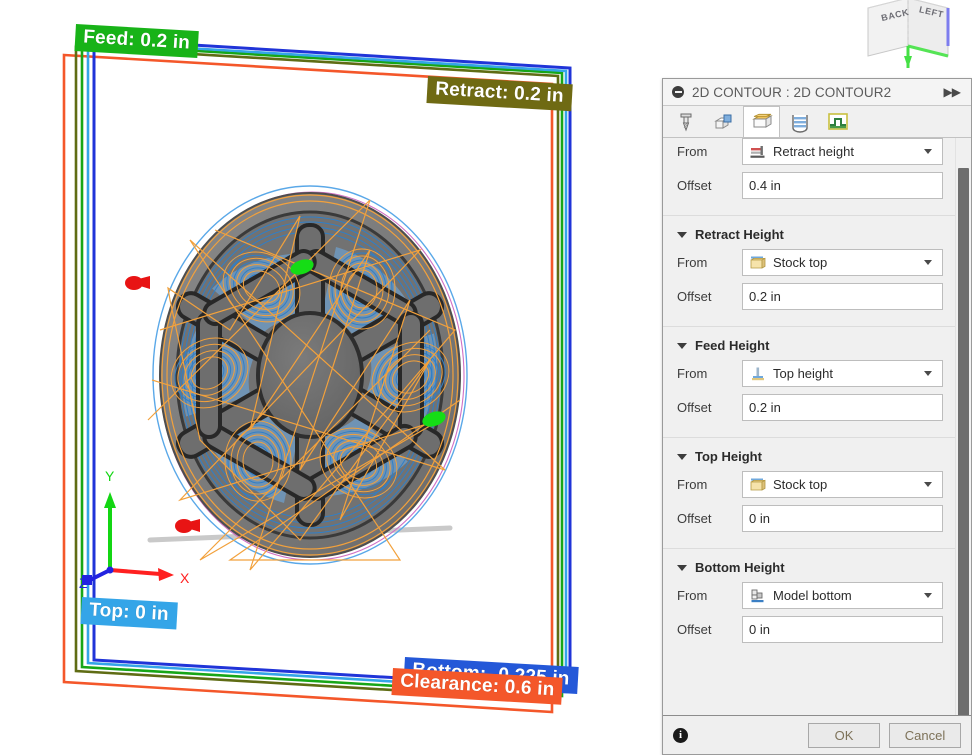 The height and width of the screenshot is (755, 972). I want to click on bottom-from-row: From Model bottom, so click(809, 595).